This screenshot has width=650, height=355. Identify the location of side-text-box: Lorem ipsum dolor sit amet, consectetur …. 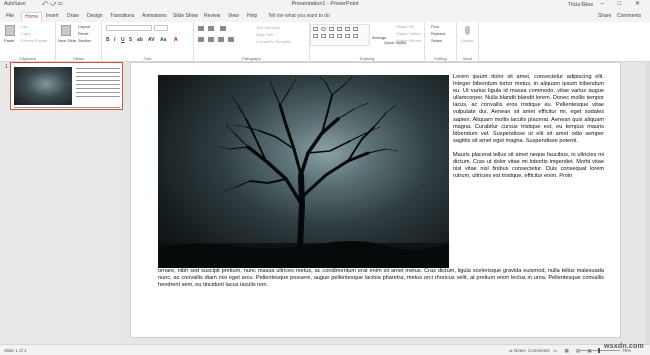
(528, 130).